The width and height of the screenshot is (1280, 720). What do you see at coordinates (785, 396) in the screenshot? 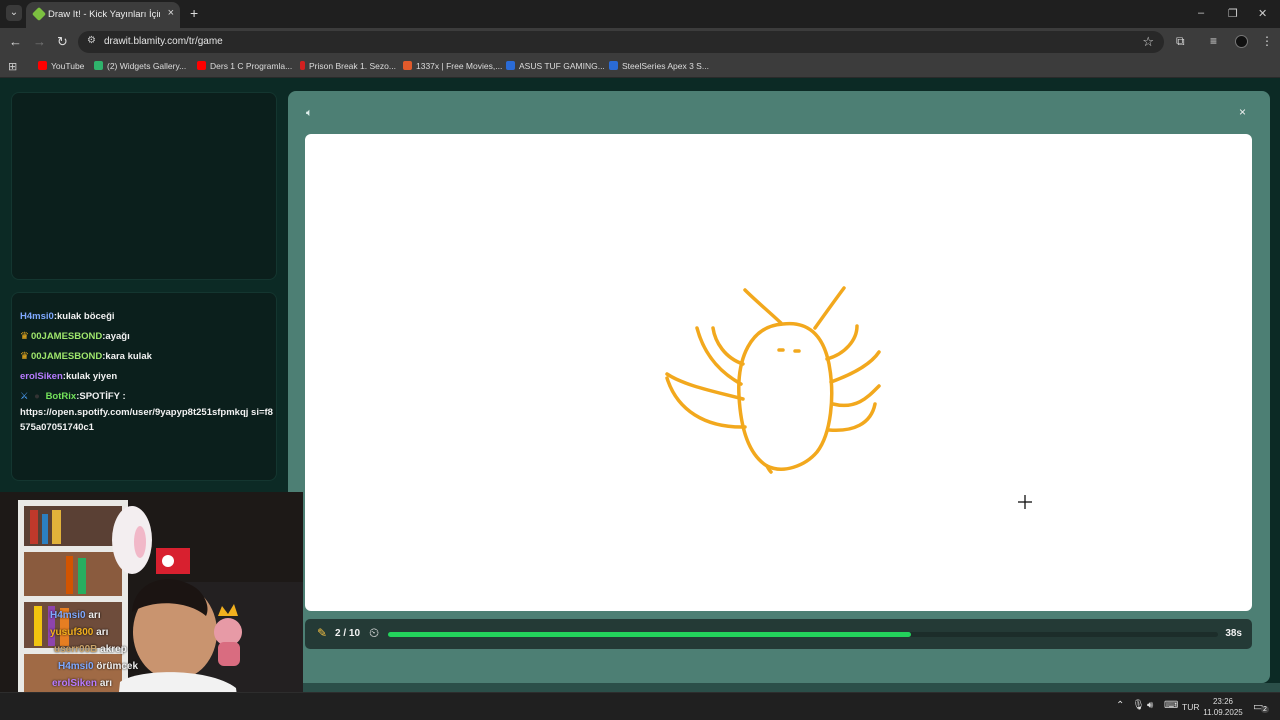
I see `drawing-body-stroke` at bounding box center [785, 396].